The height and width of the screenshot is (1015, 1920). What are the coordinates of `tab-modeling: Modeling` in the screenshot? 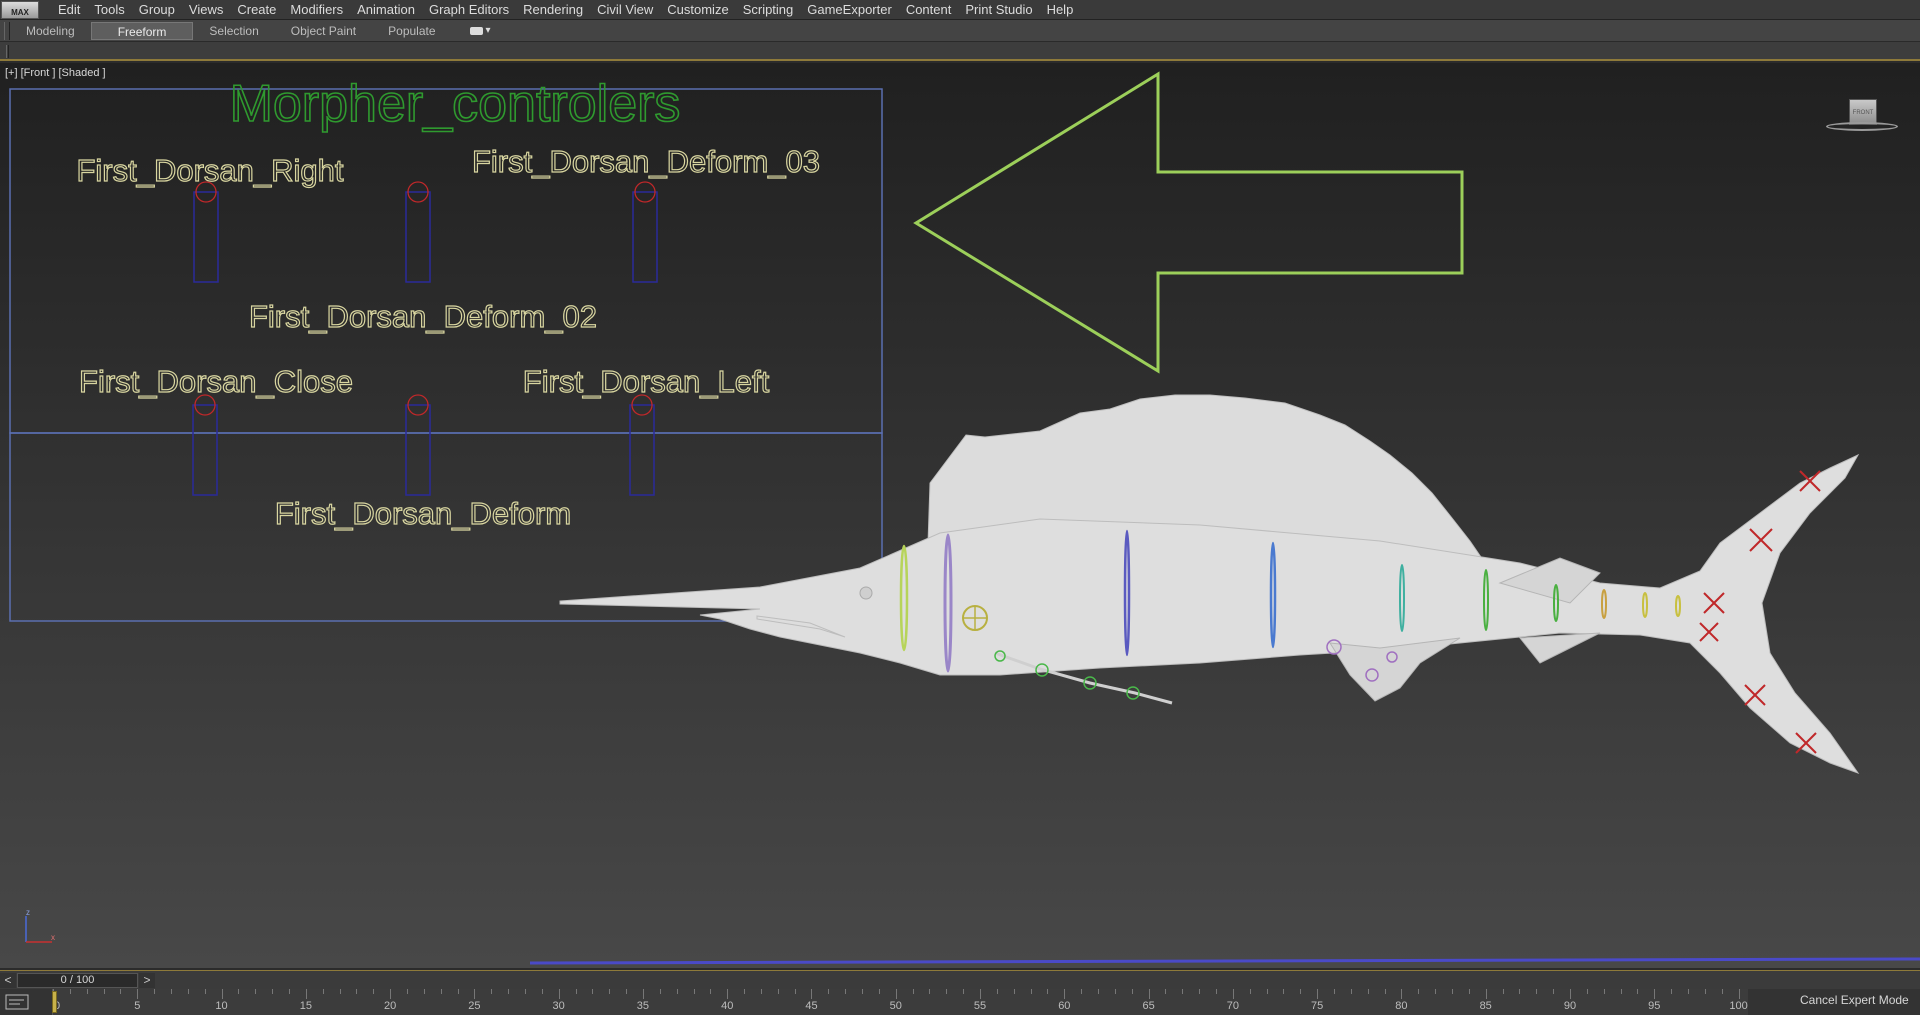 It's located at (50, 31).